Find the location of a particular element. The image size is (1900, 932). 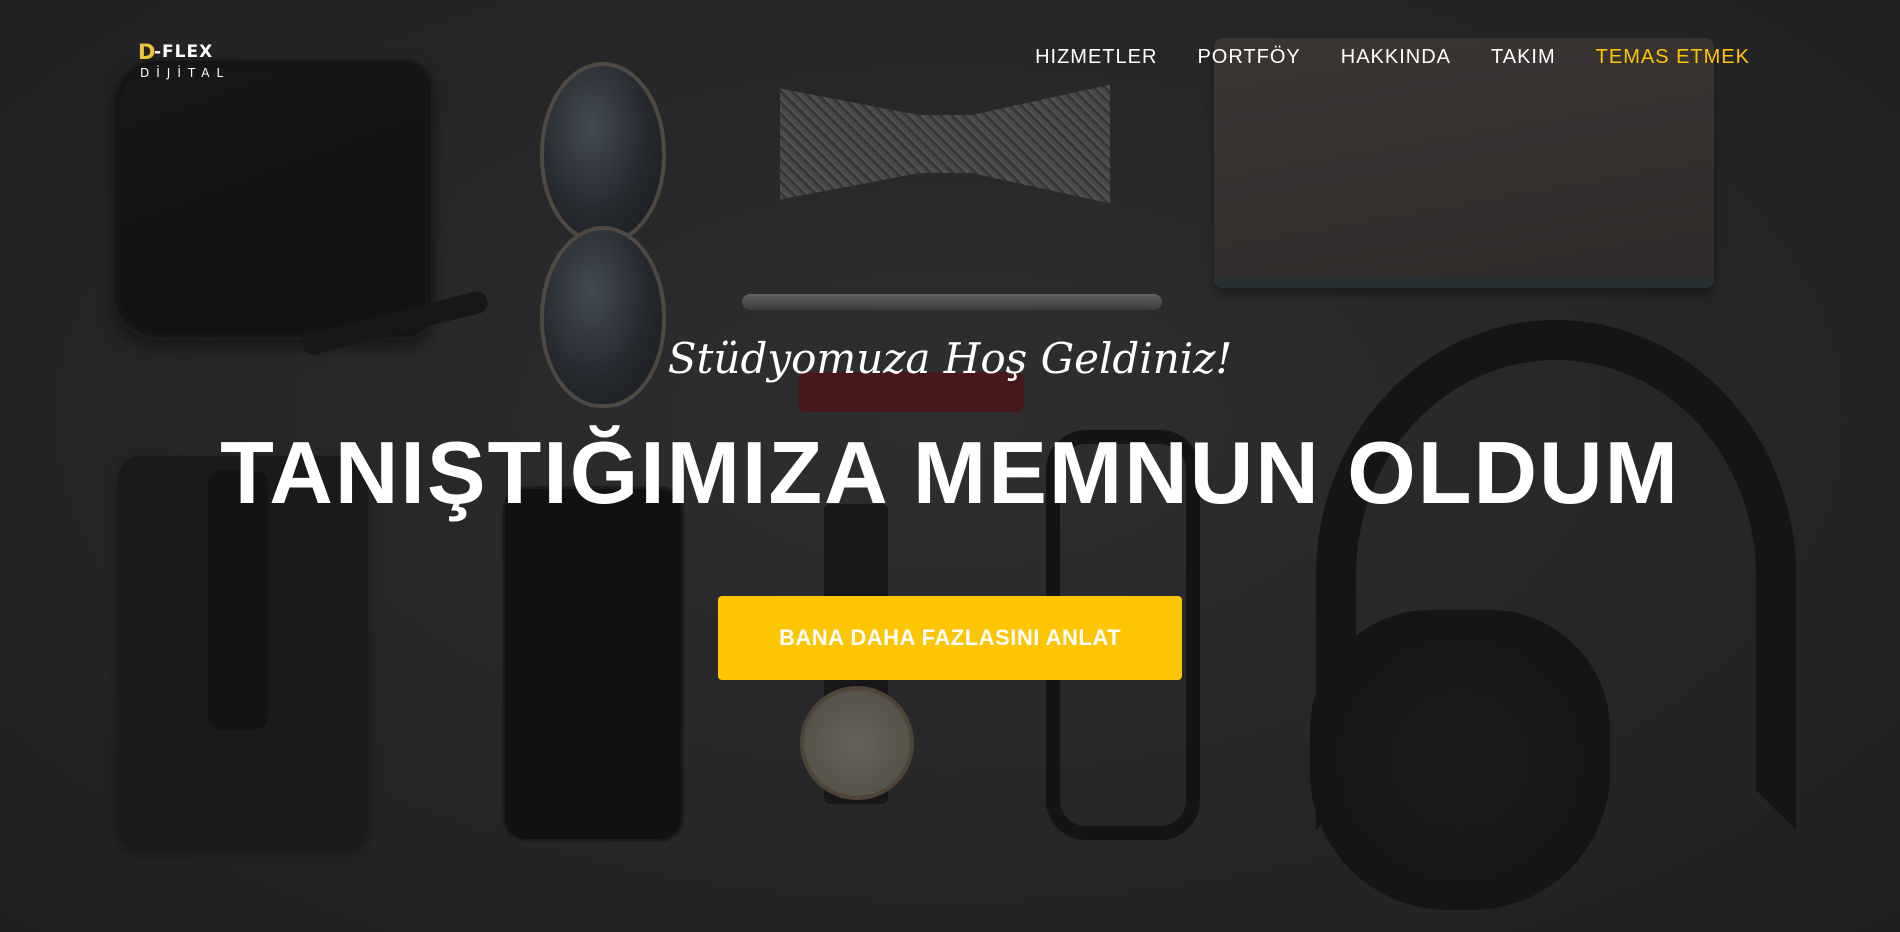

logo-wordmark: -FLEX is located at coordinates (184, 52).